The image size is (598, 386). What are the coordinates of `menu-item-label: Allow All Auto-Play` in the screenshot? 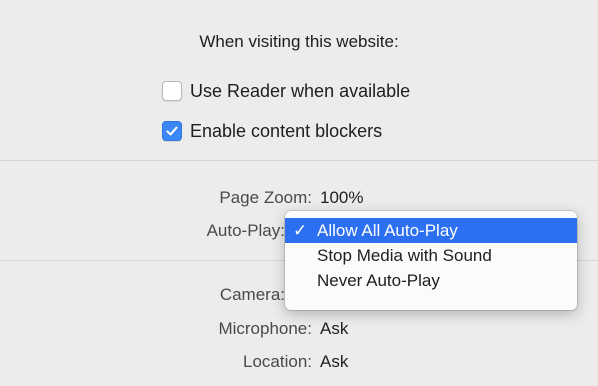 It's located at (387, 230).